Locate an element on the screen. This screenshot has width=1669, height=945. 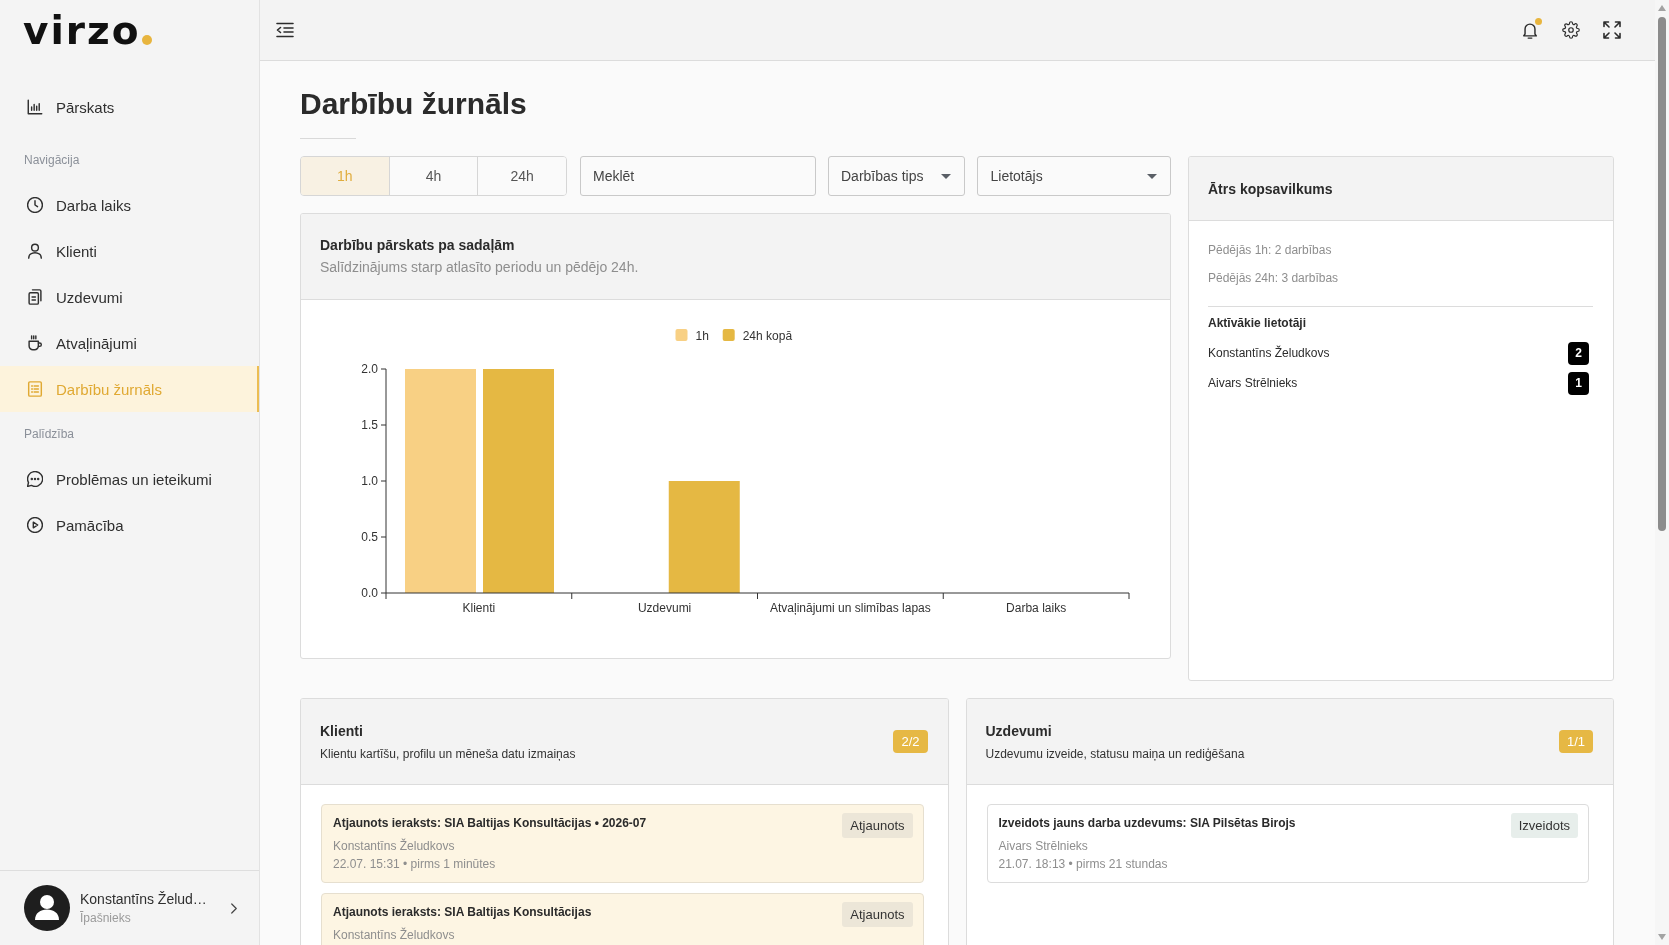
axis-category-label: Klienti is located at coordinates (479, 608).